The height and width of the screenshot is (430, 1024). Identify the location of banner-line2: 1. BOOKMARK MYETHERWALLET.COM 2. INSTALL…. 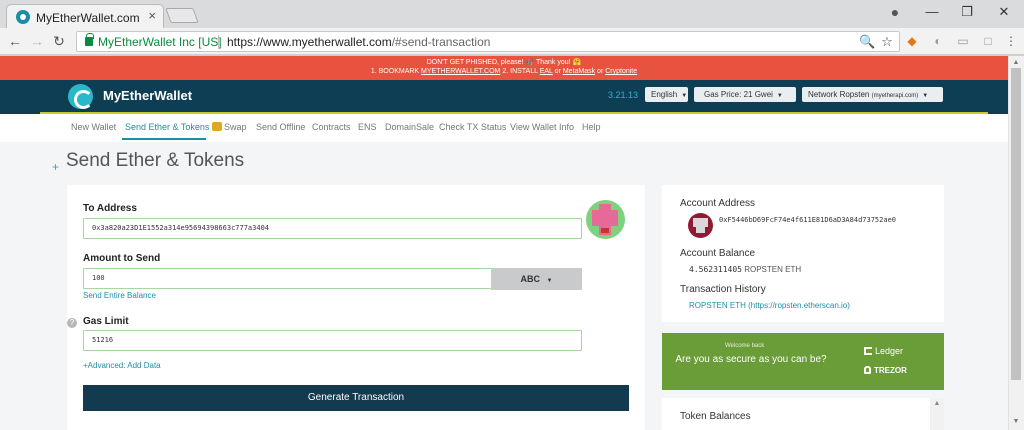
(504, 71).